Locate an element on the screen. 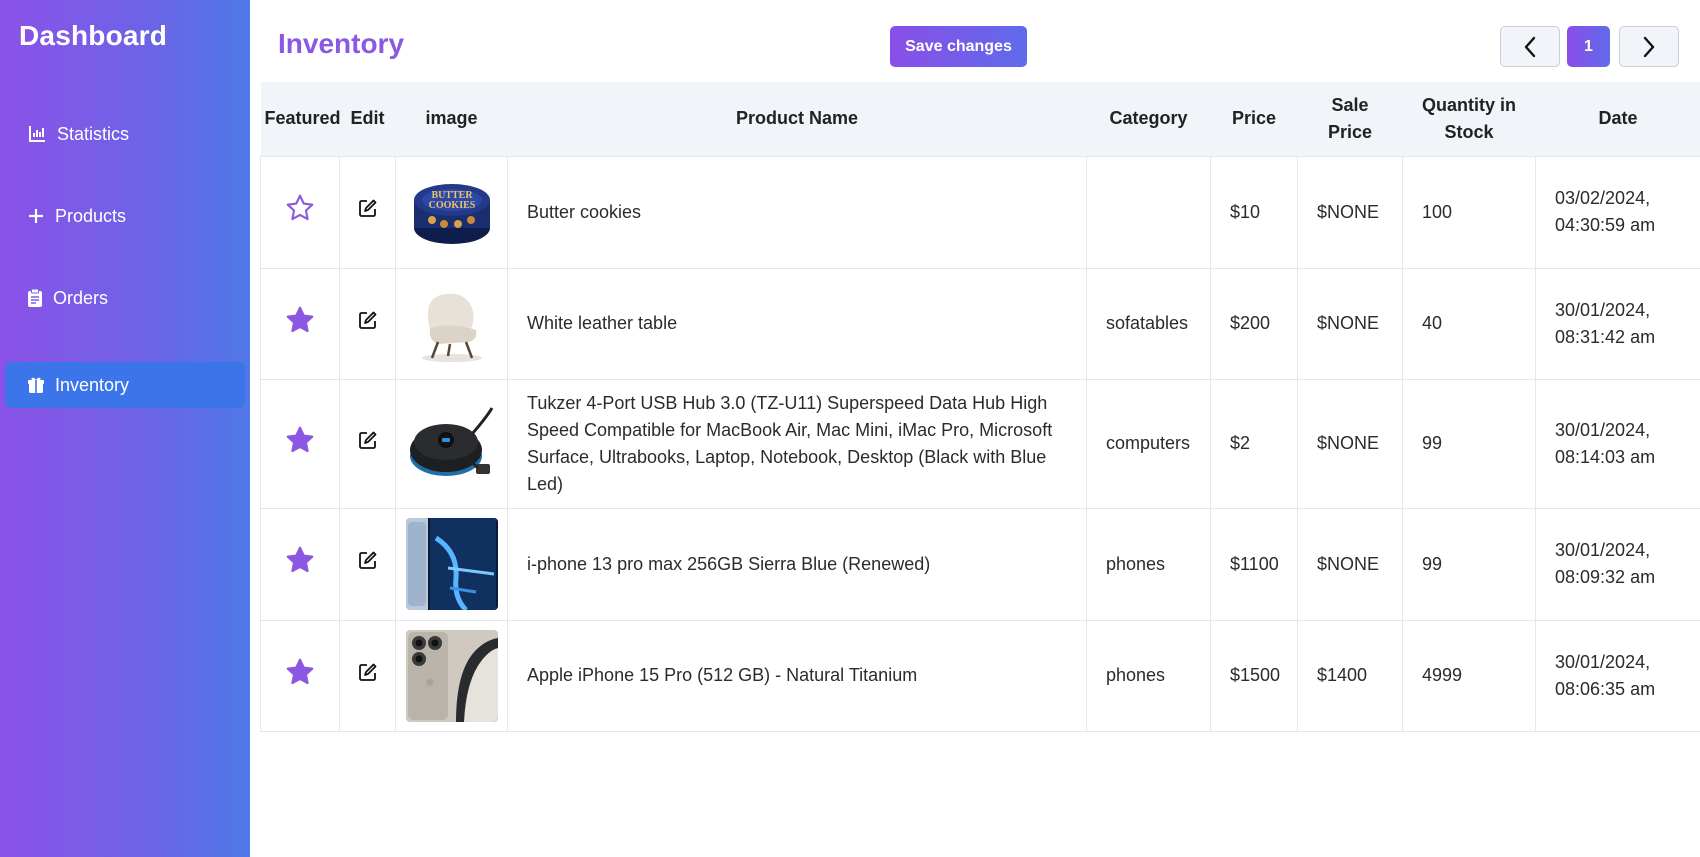 This screenshot has width=1700, height=857. date-cell: 30/01/2024, 08:14:03 am is located at coordinates (1617, 443).